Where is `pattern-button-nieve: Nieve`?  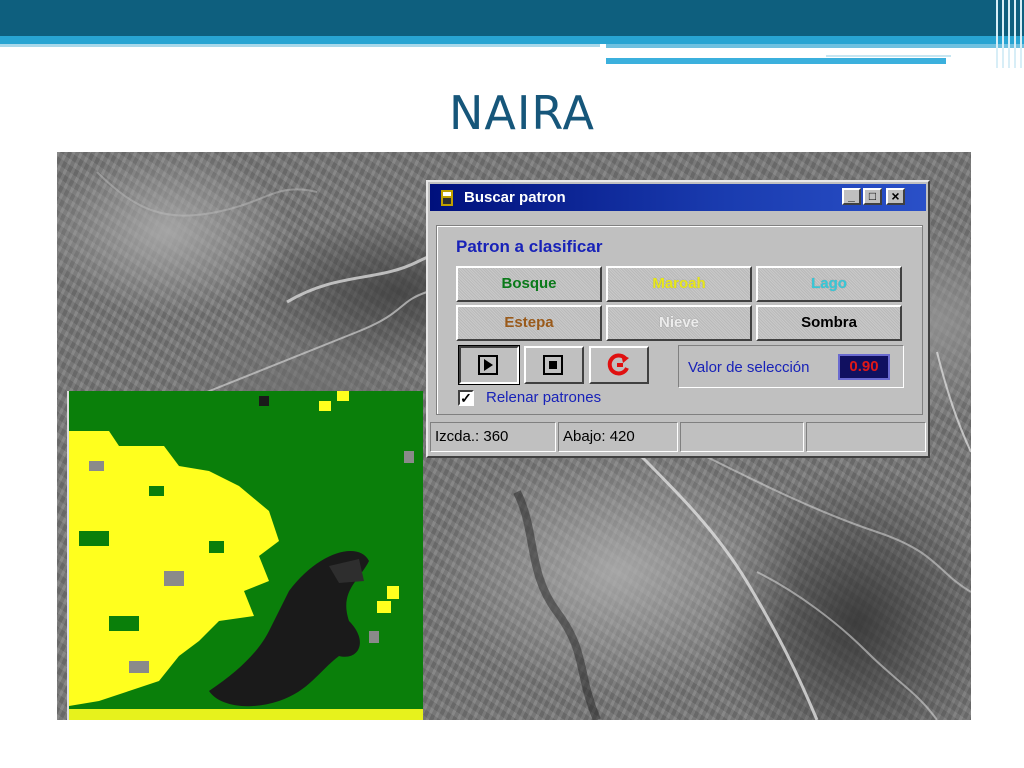 pattern-button-nieve: Nieve is located at coordinates (679, 323).